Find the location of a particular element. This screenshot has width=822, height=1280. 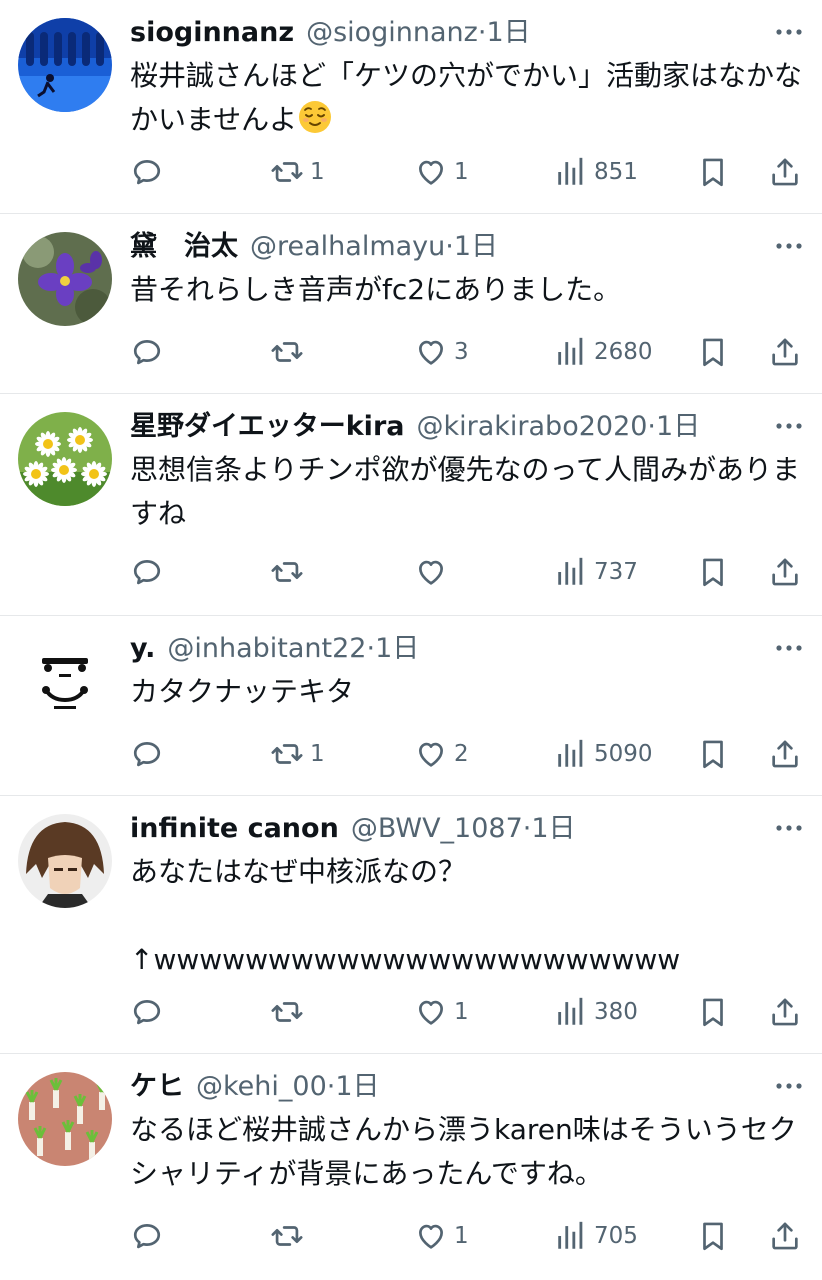

display-name: sioginnanz is located at coordinates (212, 33).